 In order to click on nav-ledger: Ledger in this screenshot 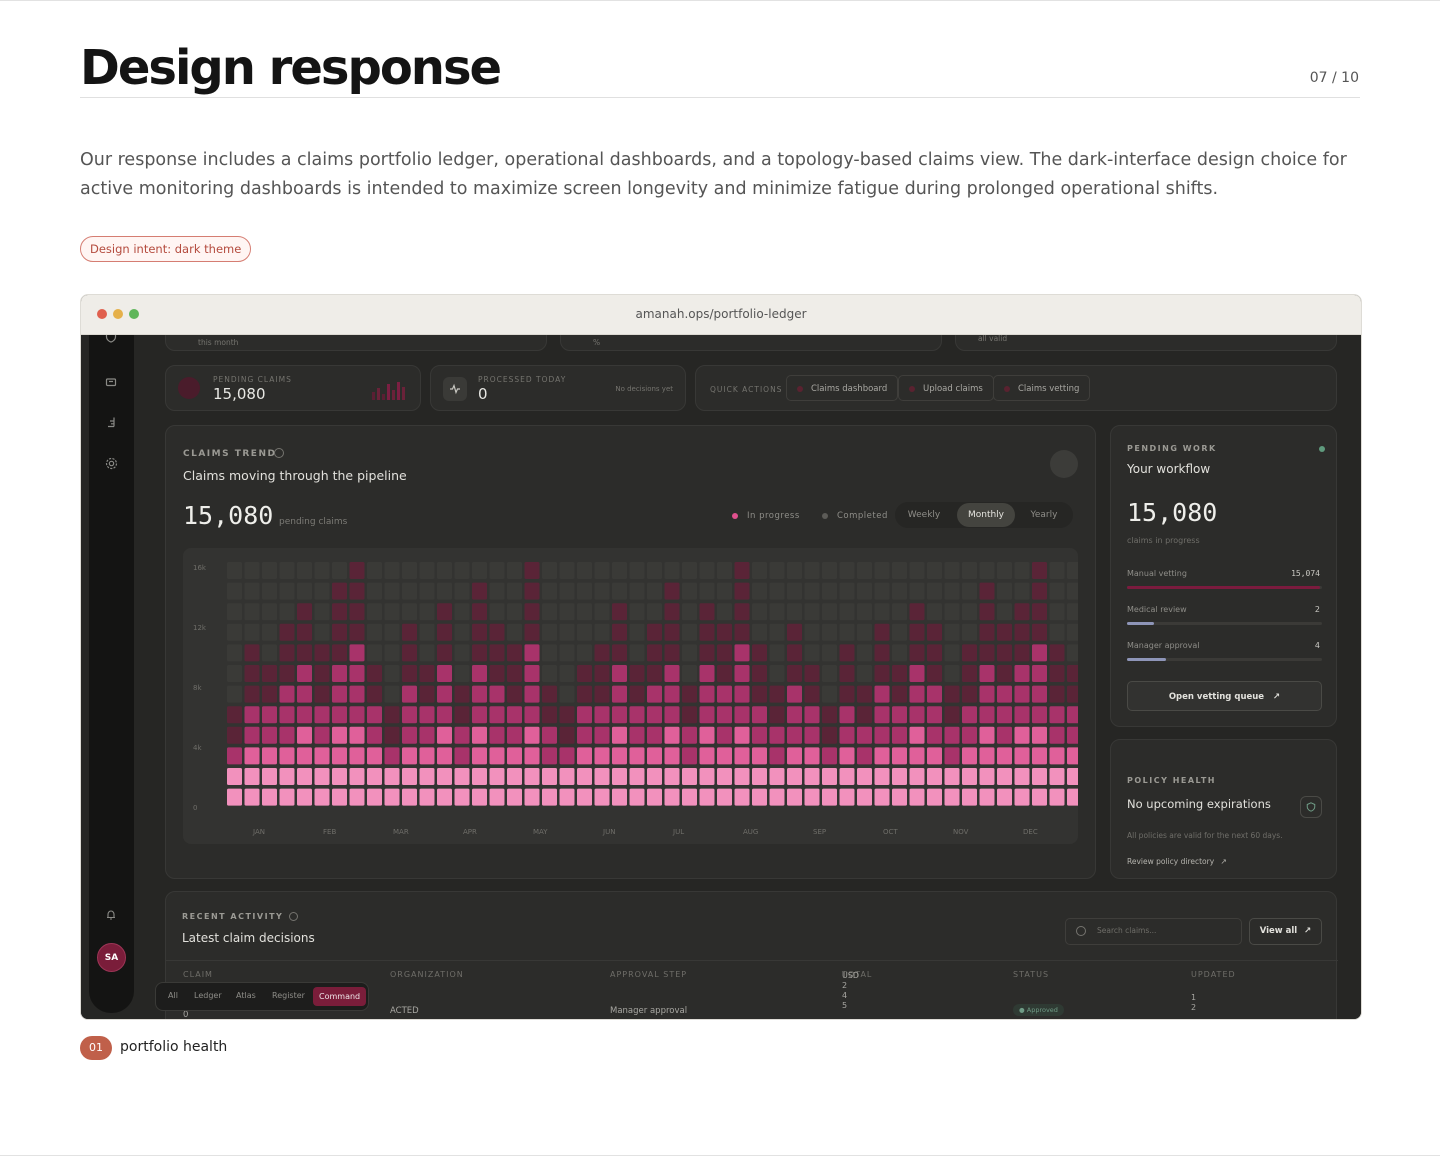, I will do `click(208, 995)`.